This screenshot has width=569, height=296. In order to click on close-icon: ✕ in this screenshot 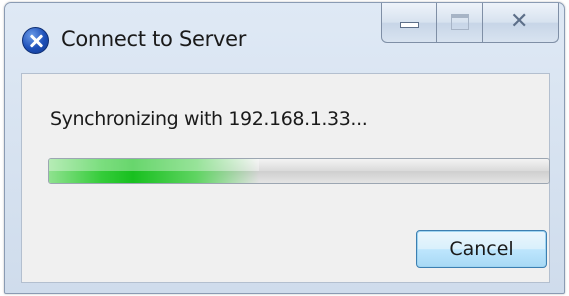, I will do `click(519, 21)`.